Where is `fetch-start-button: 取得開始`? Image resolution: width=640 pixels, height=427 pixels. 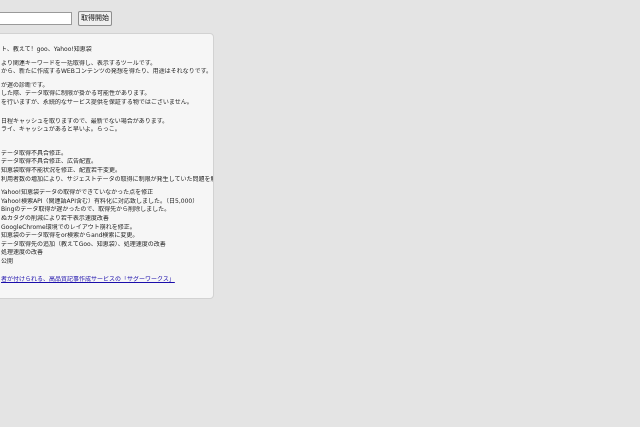 fetch-start-button: 取得開始 is located at coordinates (95, 18).